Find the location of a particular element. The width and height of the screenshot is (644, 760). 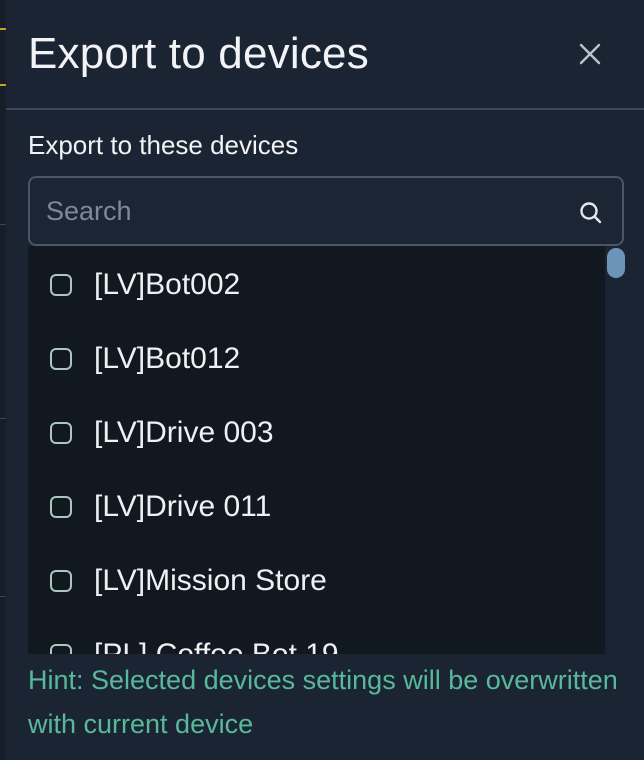

search-field is located at coordinates (326, 211).